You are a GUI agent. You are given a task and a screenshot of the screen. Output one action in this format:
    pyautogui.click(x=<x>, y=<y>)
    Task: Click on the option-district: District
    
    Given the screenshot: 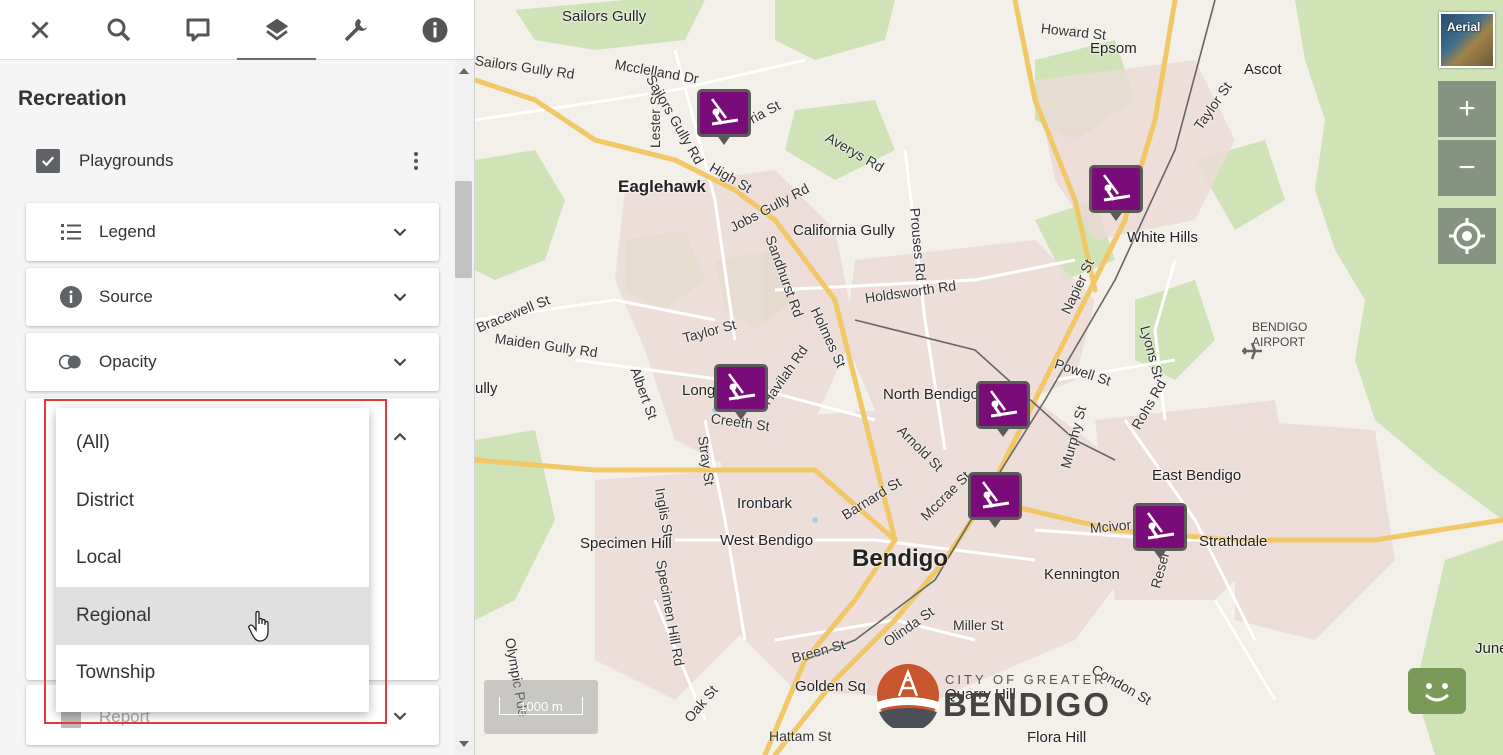 What is the action you would take?
    pyautogui.click(x=212, y=501)
    